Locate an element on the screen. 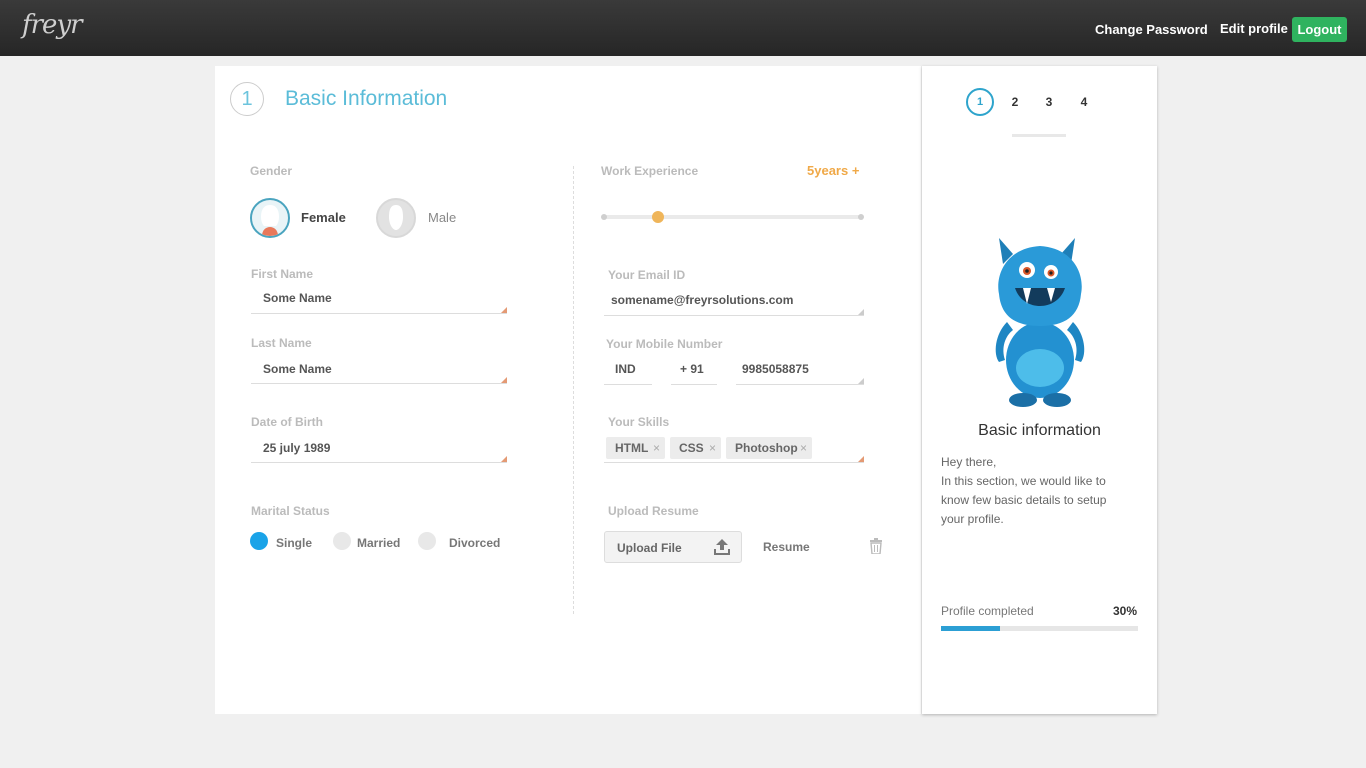 The height and width of the screenshot is (768, 1366). mobile-number-field: 9985058875 is located at coordinates (775, 369).